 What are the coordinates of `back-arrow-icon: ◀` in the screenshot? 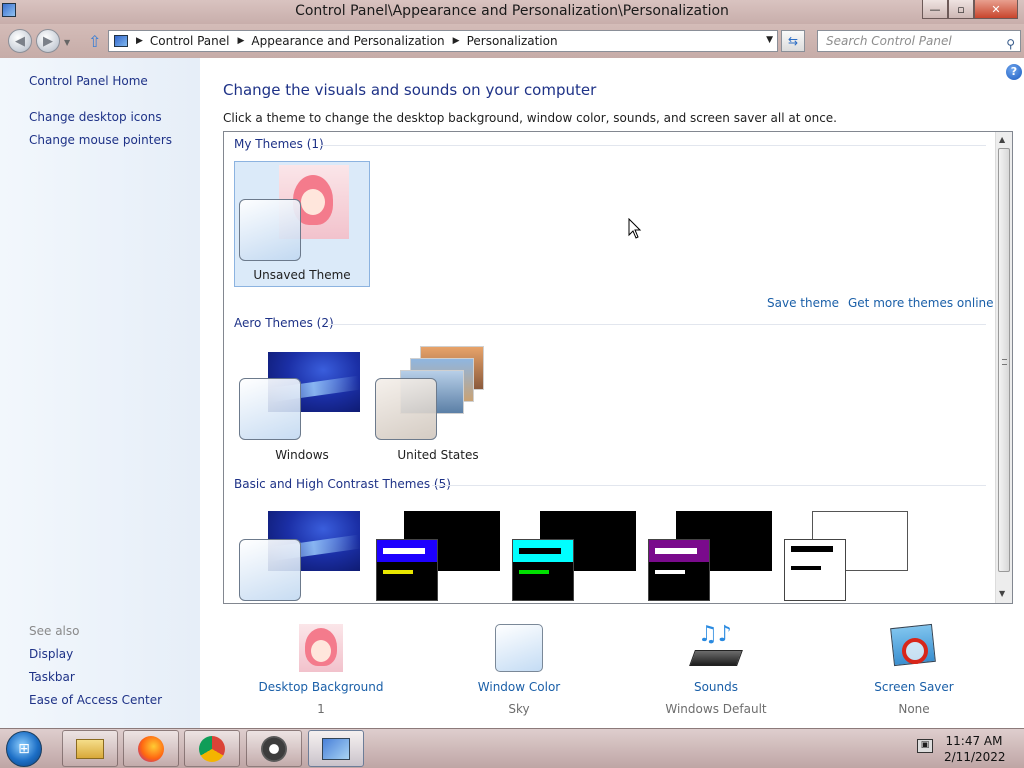 It's located at (20, 41).